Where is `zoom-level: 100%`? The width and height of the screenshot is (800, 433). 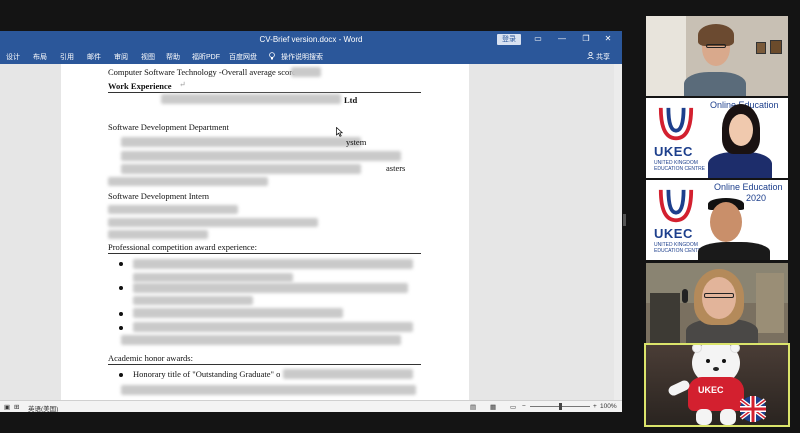 zoom-level: 100% is located at coordinates (608, 406).